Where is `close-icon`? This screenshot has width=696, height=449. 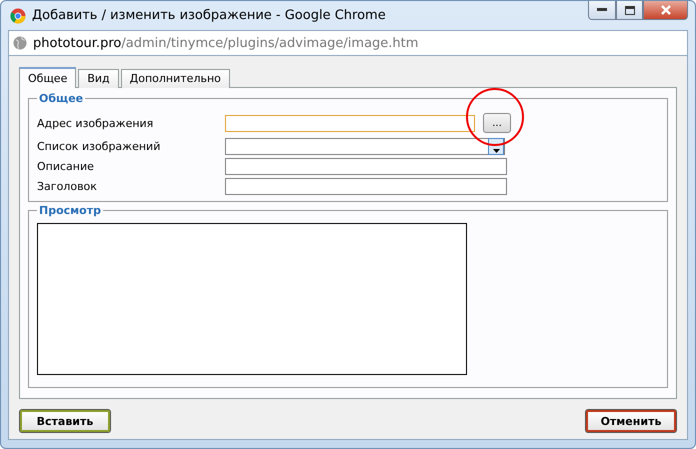
close-icon is located at coordinates (665, 10).